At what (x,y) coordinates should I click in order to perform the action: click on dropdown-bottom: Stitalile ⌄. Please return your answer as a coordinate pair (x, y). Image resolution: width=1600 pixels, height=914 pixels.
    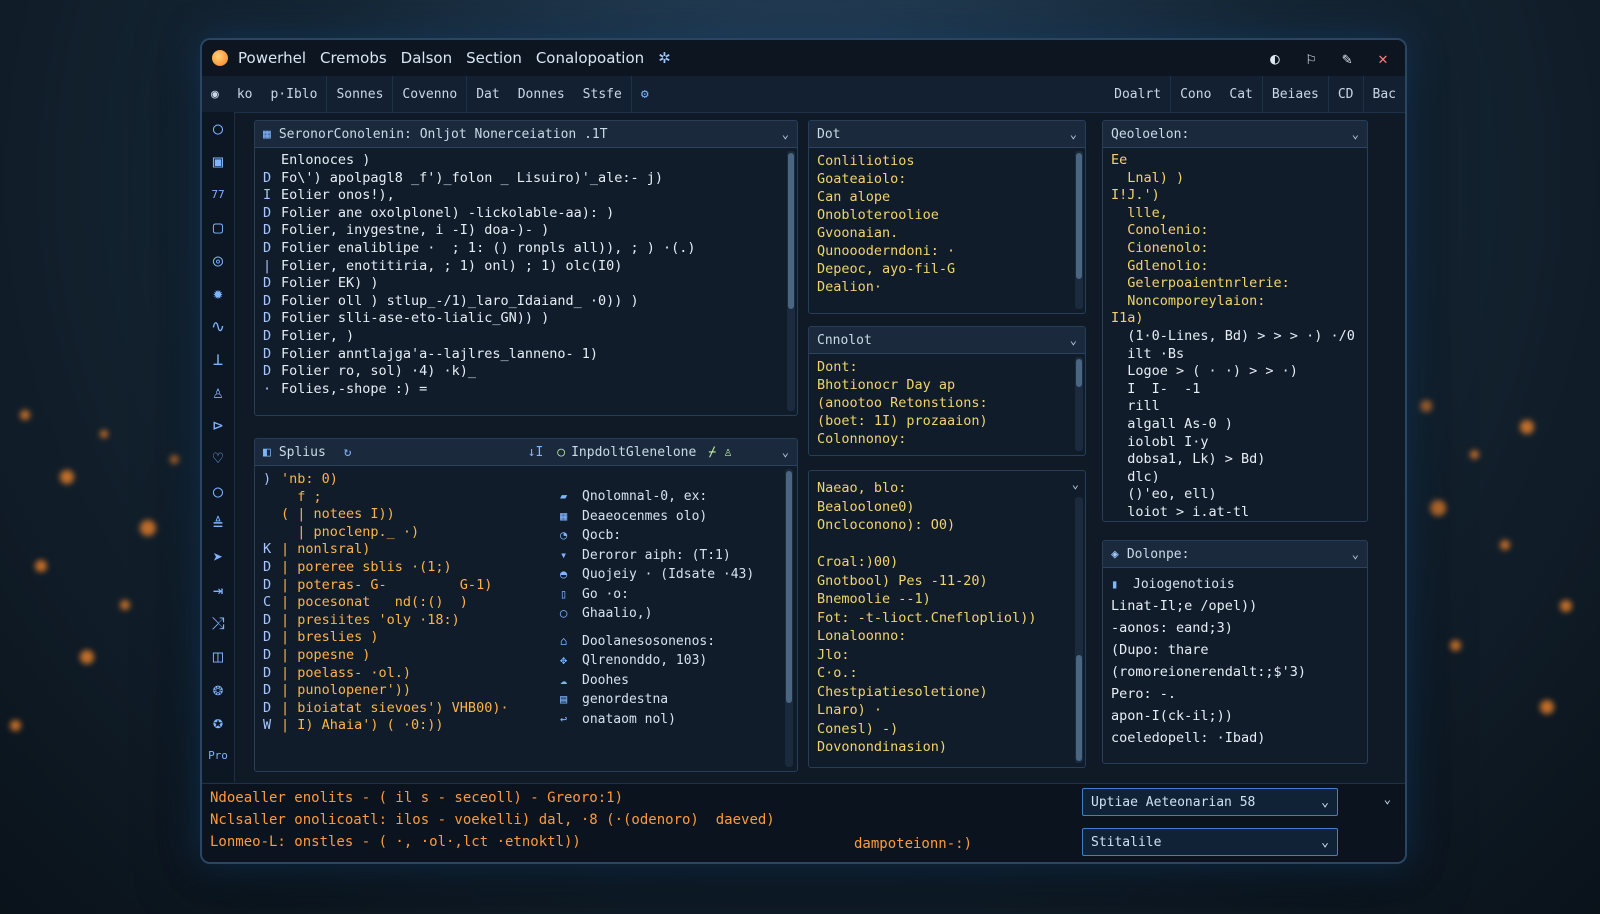
    Looking at the image, I should click on (1210, 842).